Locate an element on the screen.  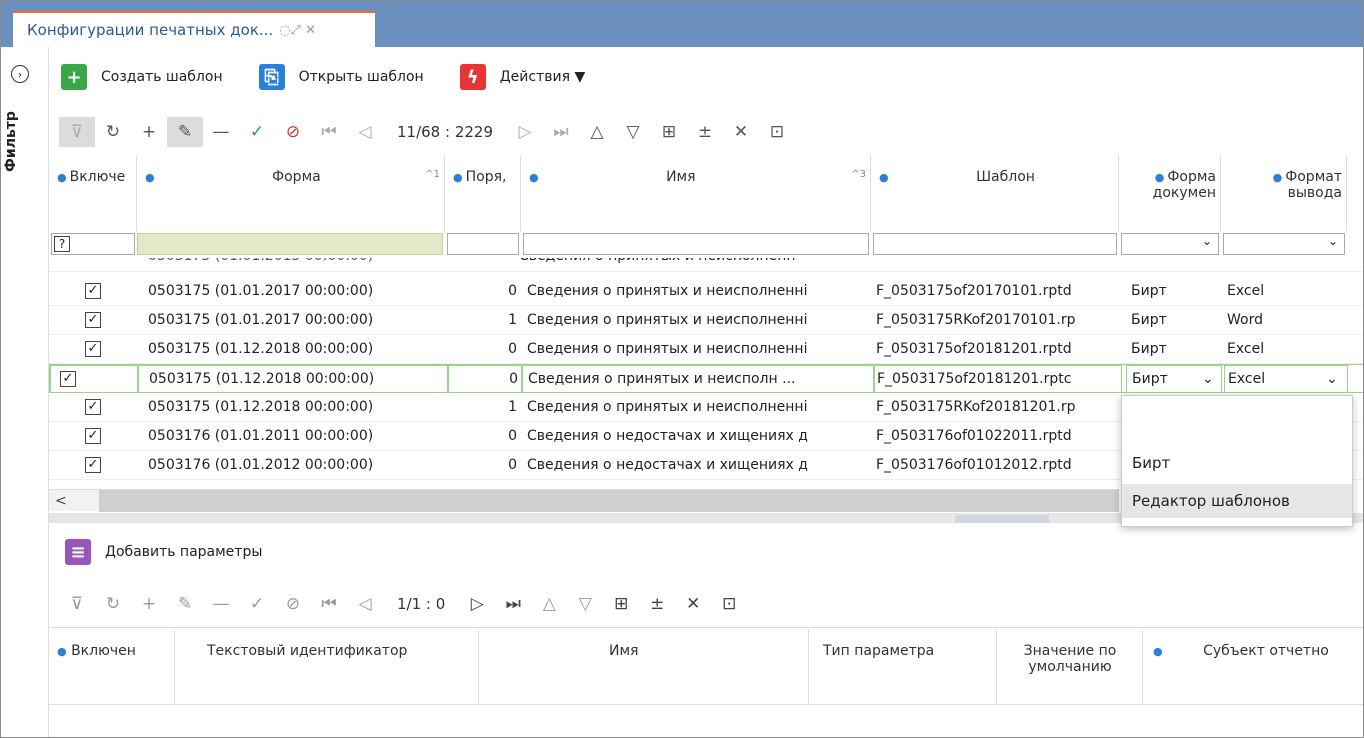
cell-template: F_0503175RKof20181201.rp is located at coordinates (1001, 407).